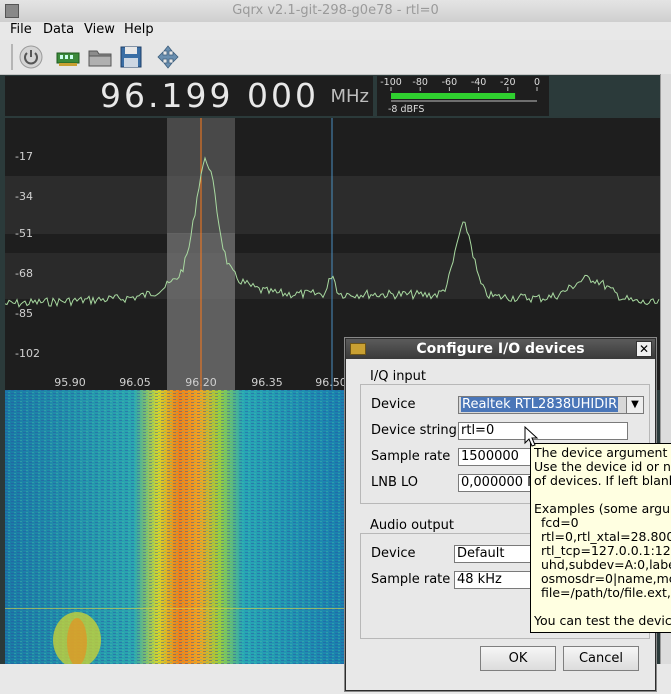 The image size is (671, 694). What do you see at coordinates (12, 57) in the screenshot?
I see `toolbar-grip` at bounding box center [12, 57].